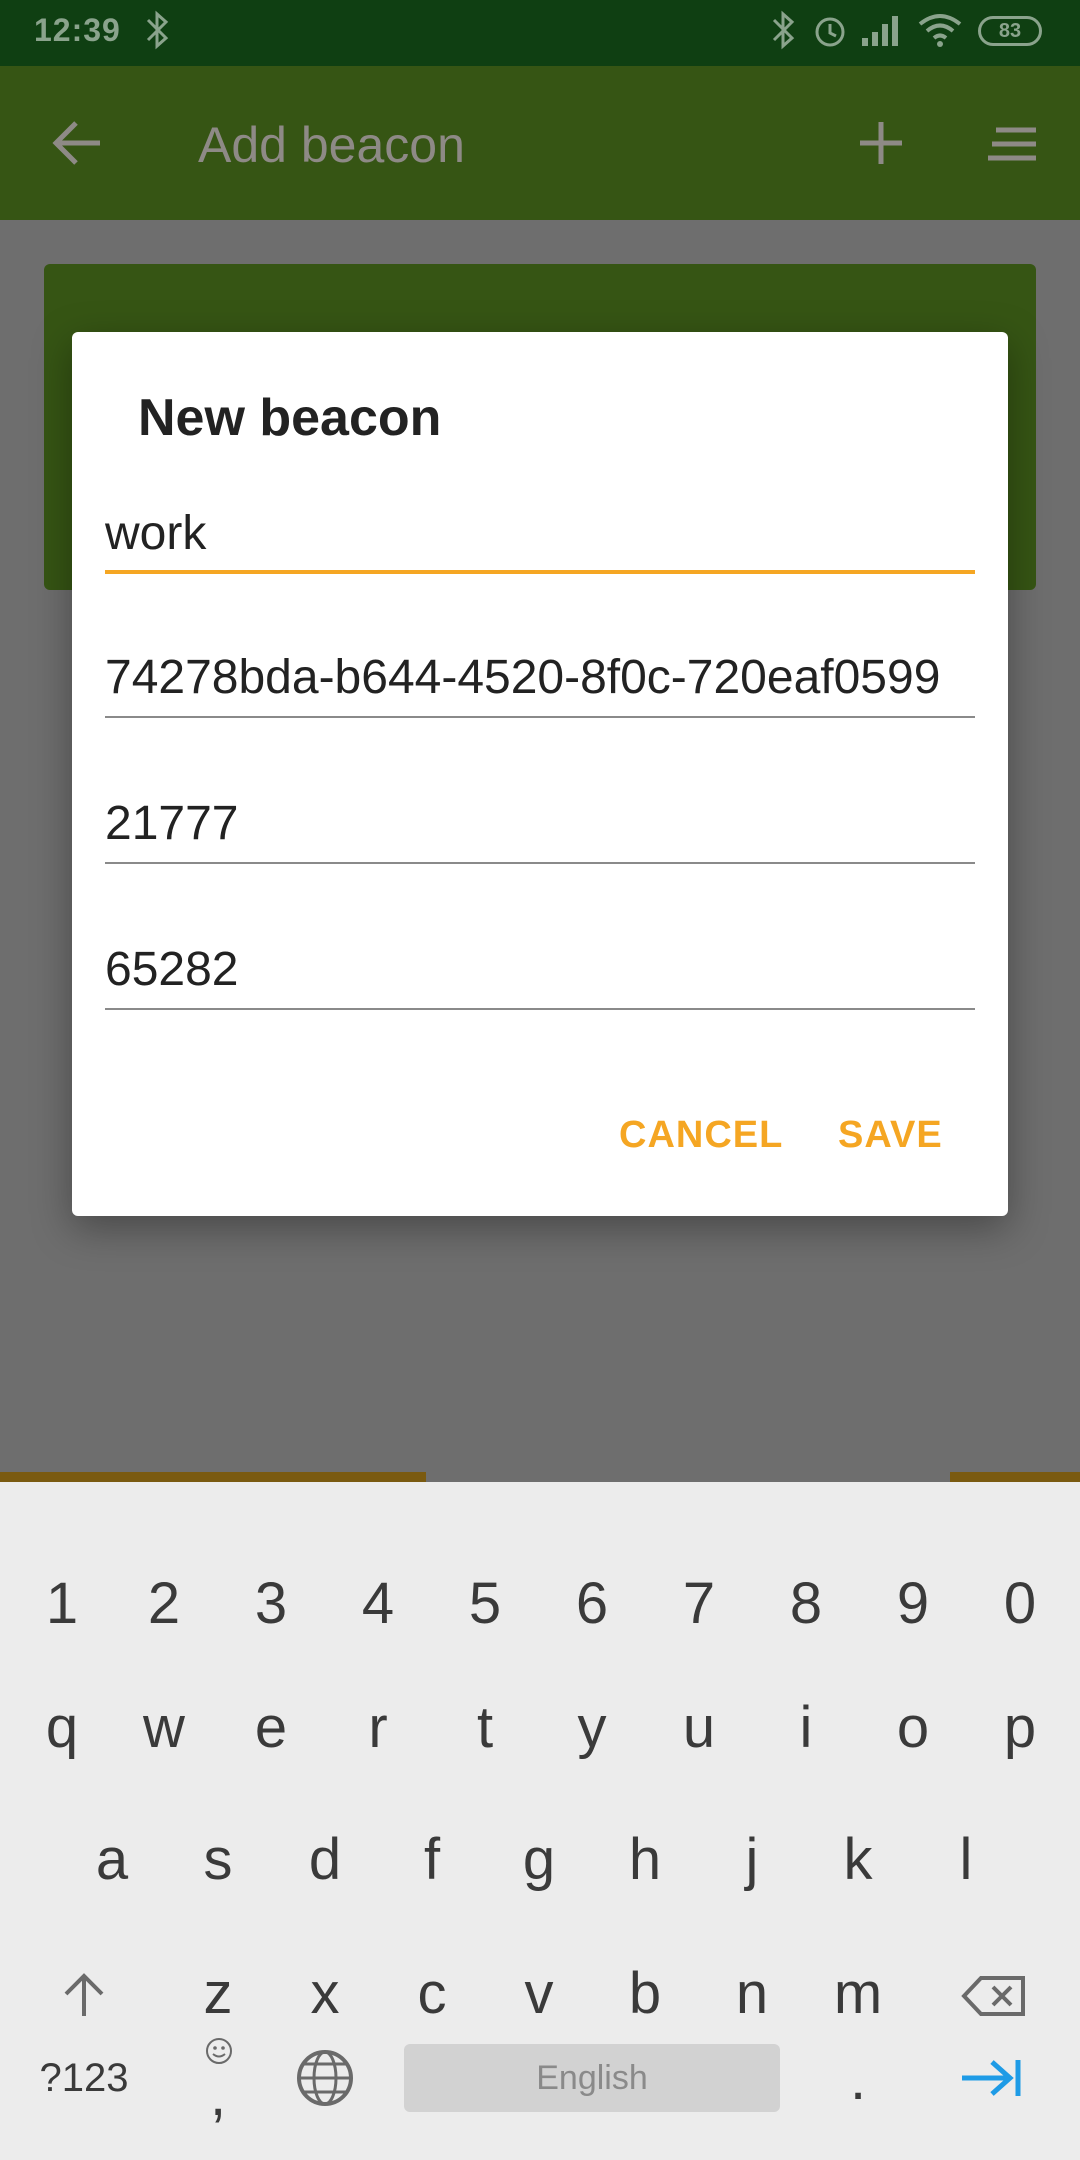  What do you see at coordinates (271, 1604) in the screenshot?
I see `key-3: 3` at bounding box center [271, 1604].